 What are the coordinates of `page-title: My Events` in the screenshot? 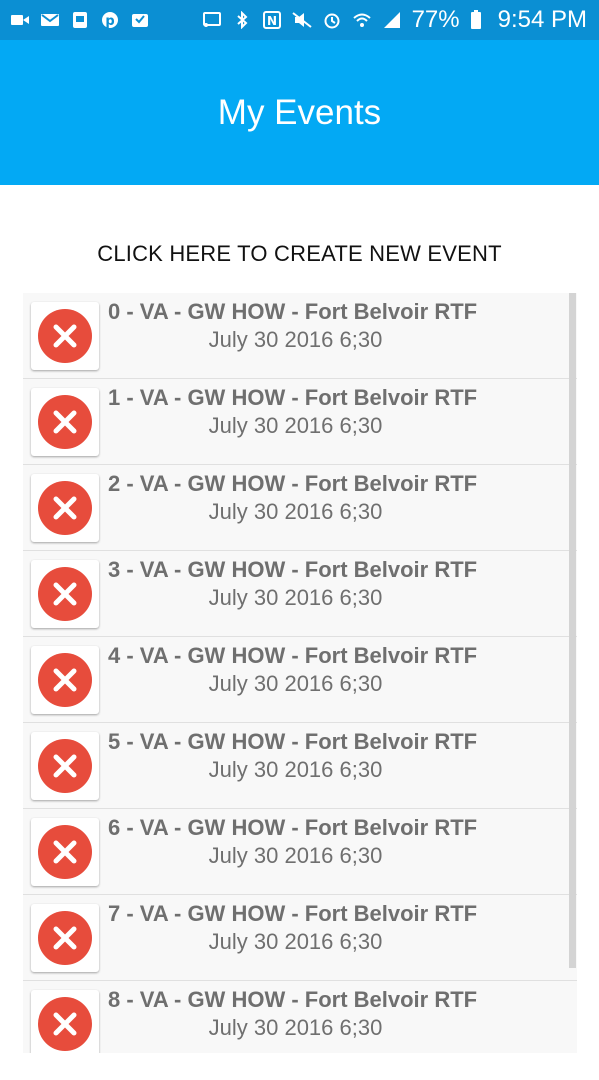 It's located at (299, 112).